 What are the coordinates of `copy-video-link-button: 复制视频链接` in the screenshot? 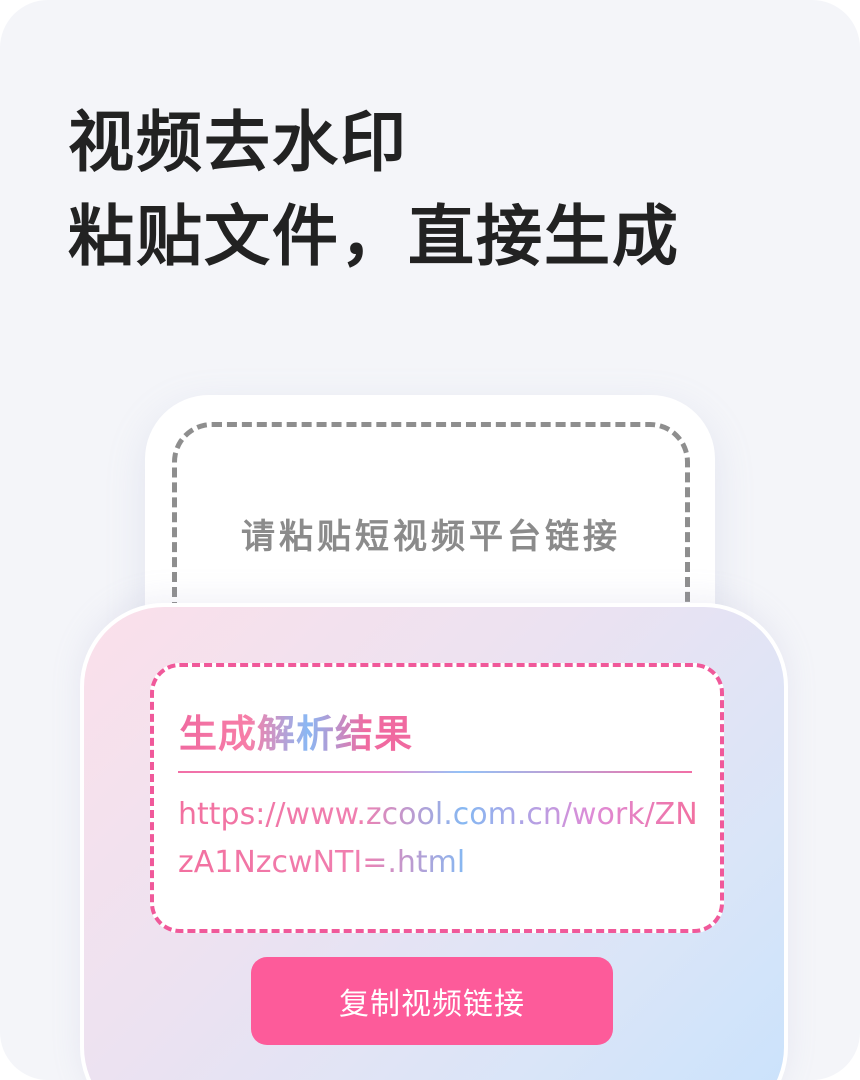 It's located at (432, 1001).